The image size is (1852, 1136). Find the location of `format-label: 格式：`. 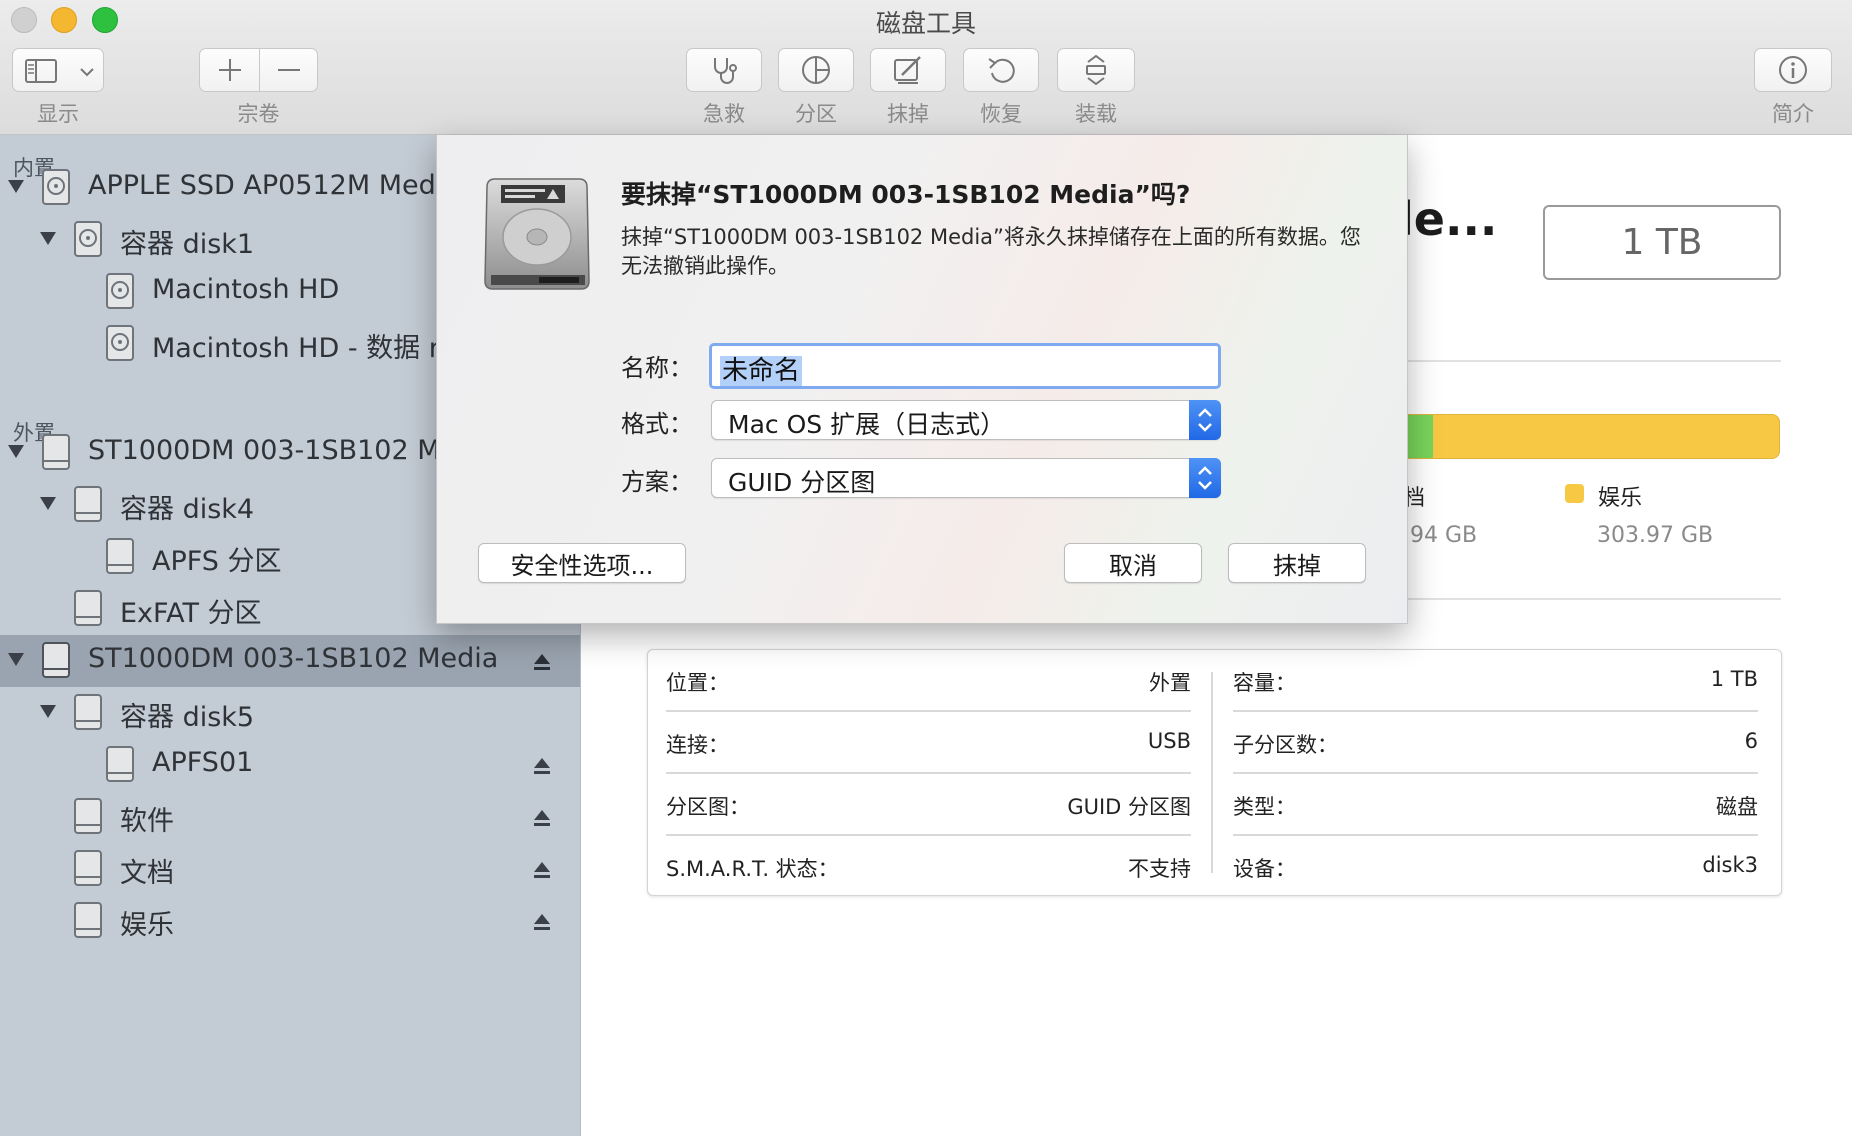

format-label: 格式： is located at coordinates (657, 424).